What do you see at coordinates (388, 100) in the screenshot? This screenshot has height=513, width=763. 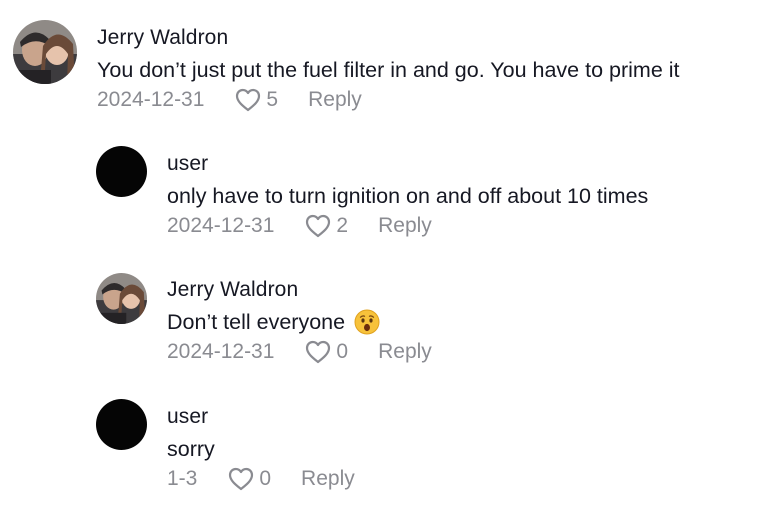 I see `comment-meta: 2024-12-31 5 Reply` at bounding box center [388, 100].